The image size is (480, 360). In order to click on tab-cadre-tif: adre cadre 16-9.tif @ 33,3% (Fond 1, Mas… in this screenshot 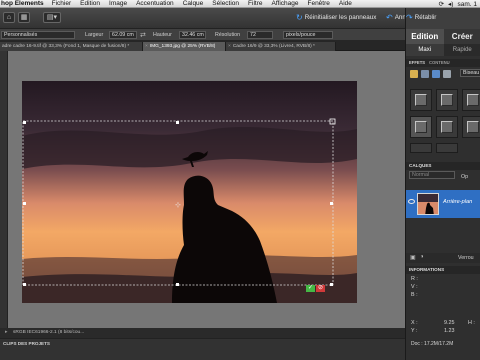, I will do `click(71, 46)`.